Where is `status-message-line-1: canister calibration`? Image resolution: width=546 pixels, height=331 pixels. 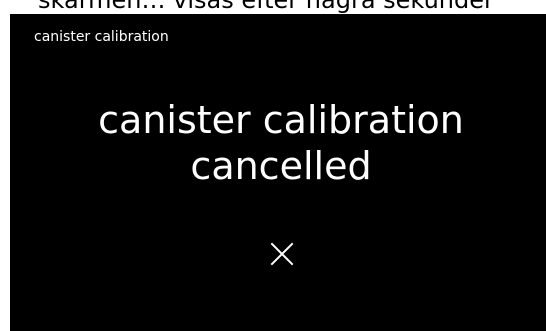
status-message-line-1: canister calibration is located at coordinates (281, 120).